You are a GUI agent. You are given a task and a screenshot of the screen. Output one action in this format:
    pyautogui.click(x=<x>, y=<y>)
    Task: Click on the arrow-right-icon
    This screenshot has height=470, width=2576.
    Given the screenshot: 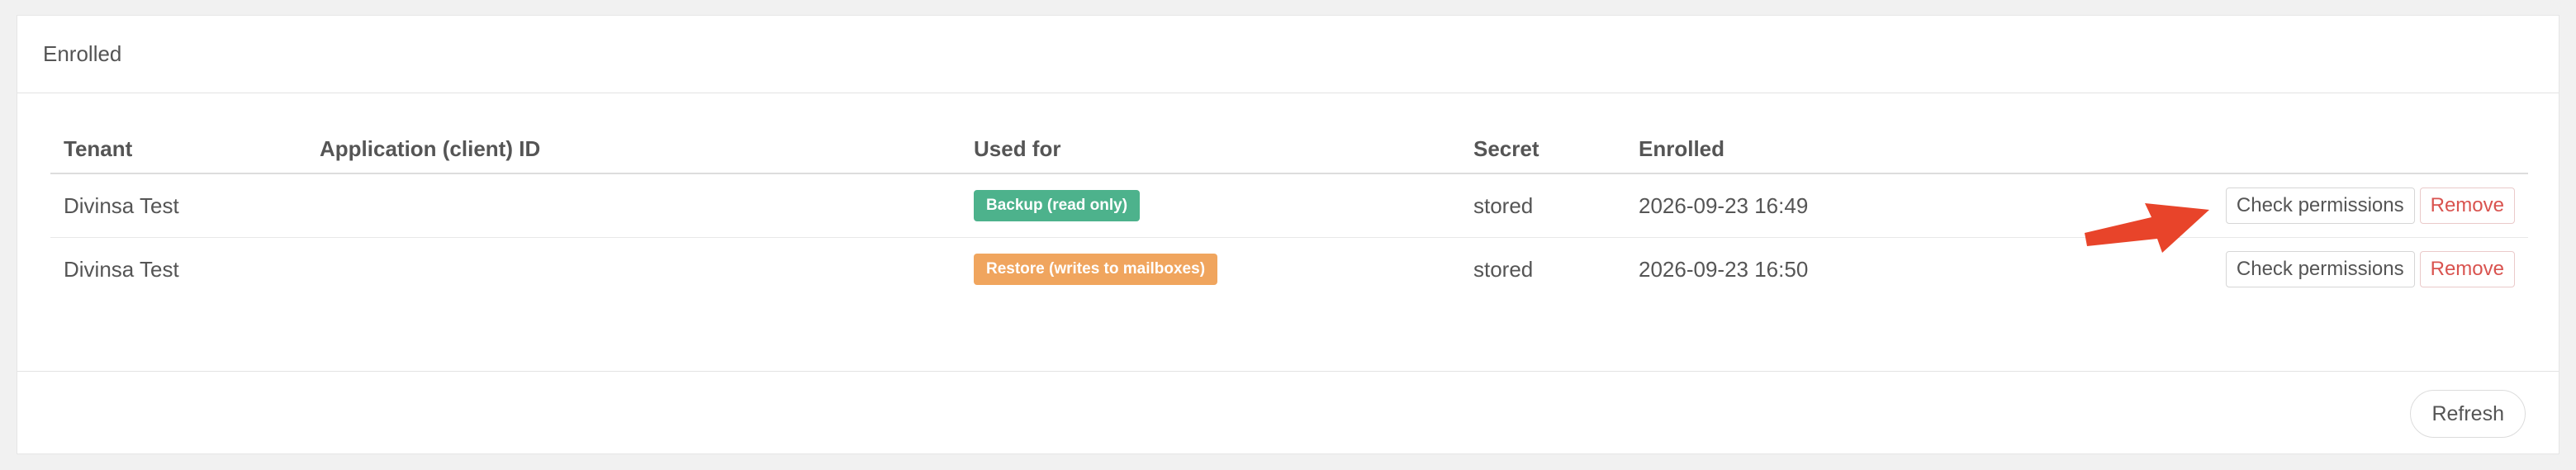 What is the action you would take?
    pyautogui.click(x=2147, y=228)
    